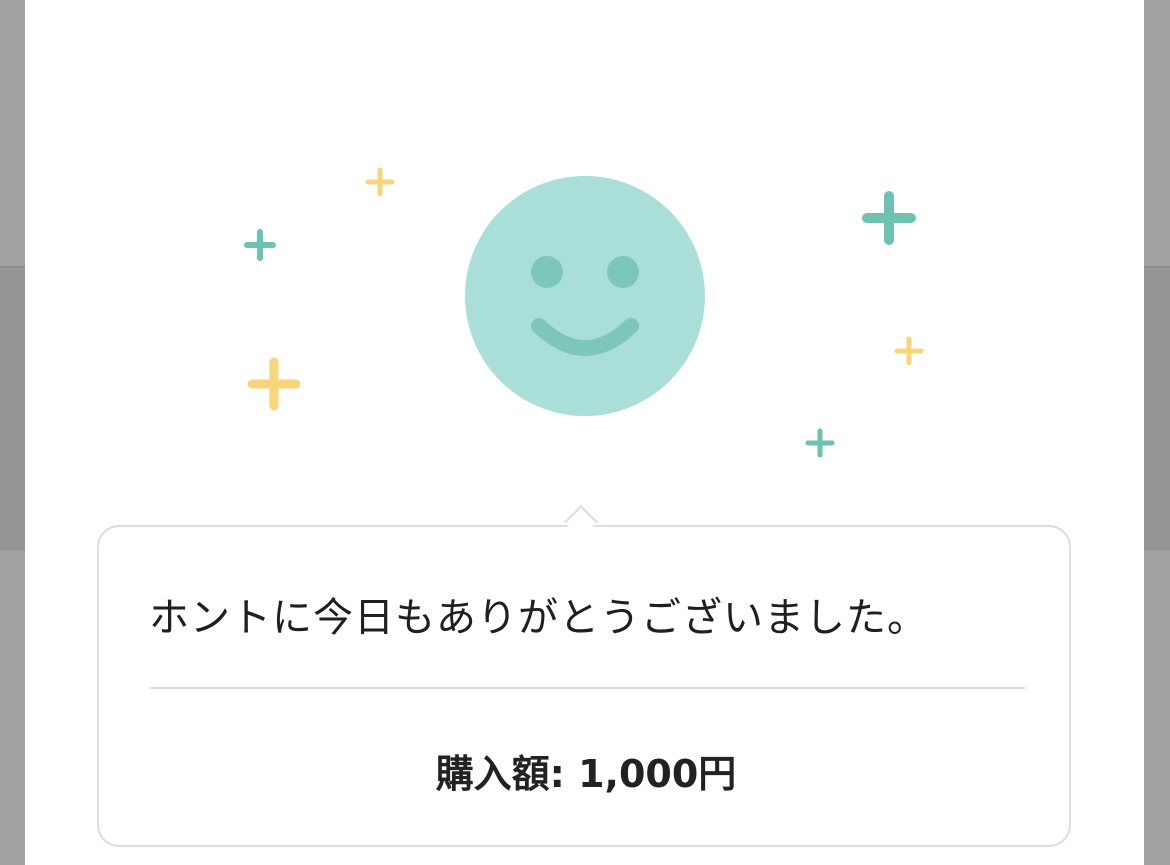  Describe the element at coordinates (585, 296) in the screenshot. I see `smiley-face-icon` at that location.